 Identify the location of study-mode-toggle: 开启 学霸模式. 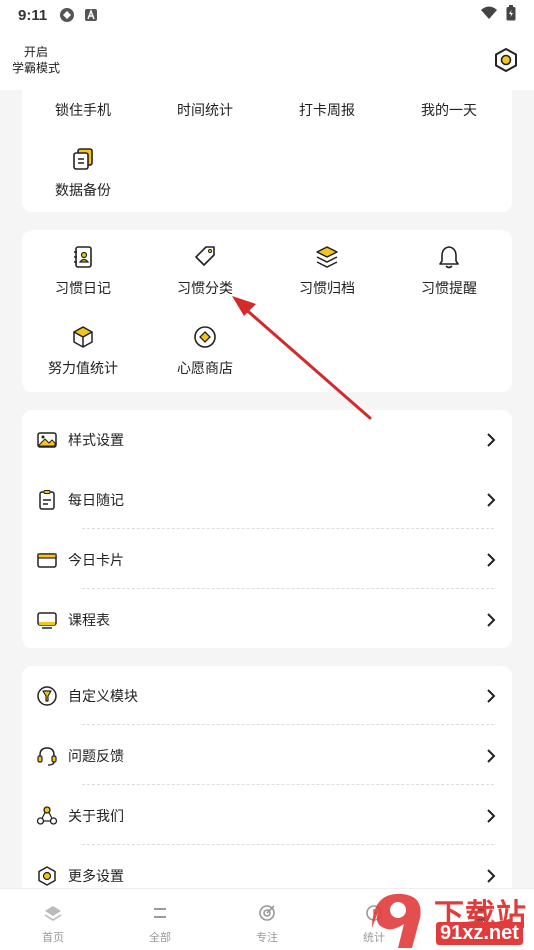
(36, 60).